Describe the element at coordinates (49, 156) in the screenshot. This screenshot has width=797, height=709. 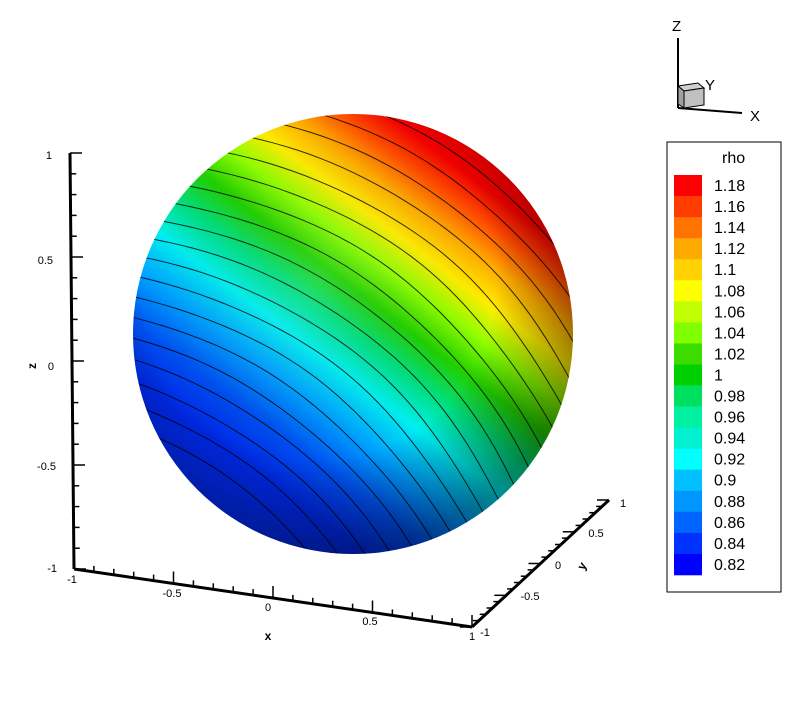
I see `z-tick-label: 1` at that location.